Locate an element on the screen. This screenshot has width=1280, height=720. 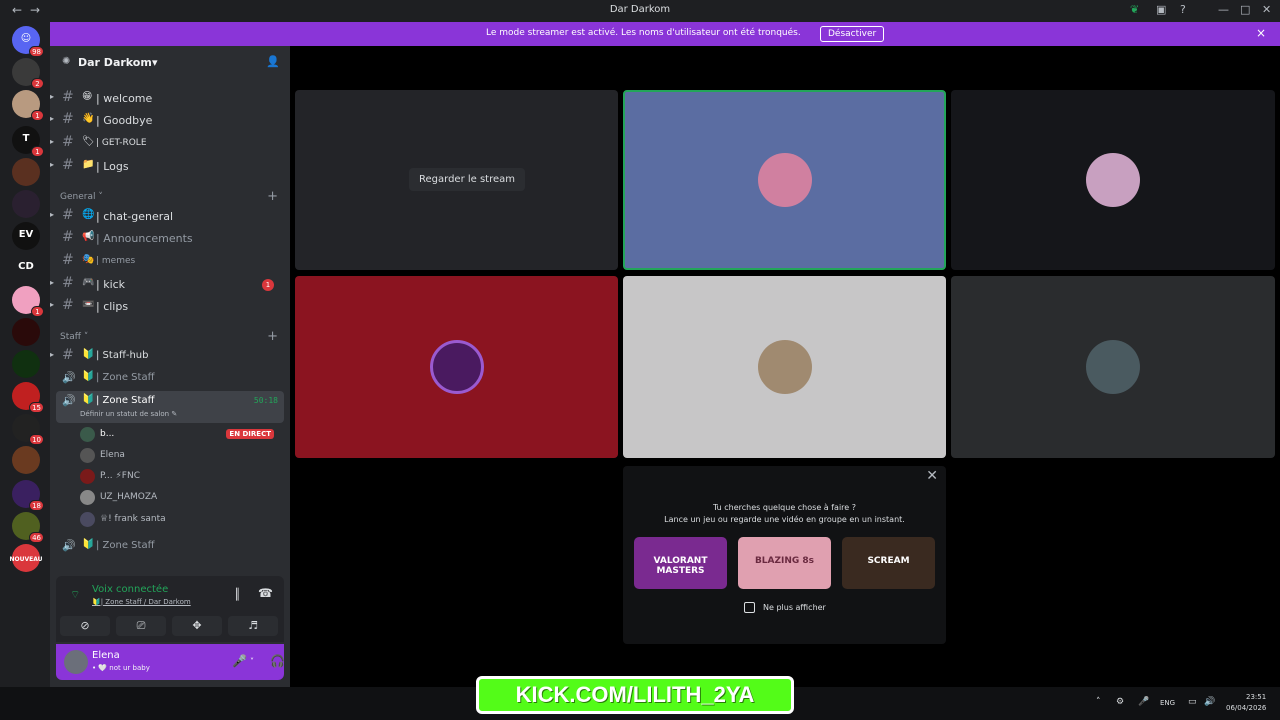
channel-get-role: ▸ # 🏷 | GET-ROLE is located at coordinates (167, 143).